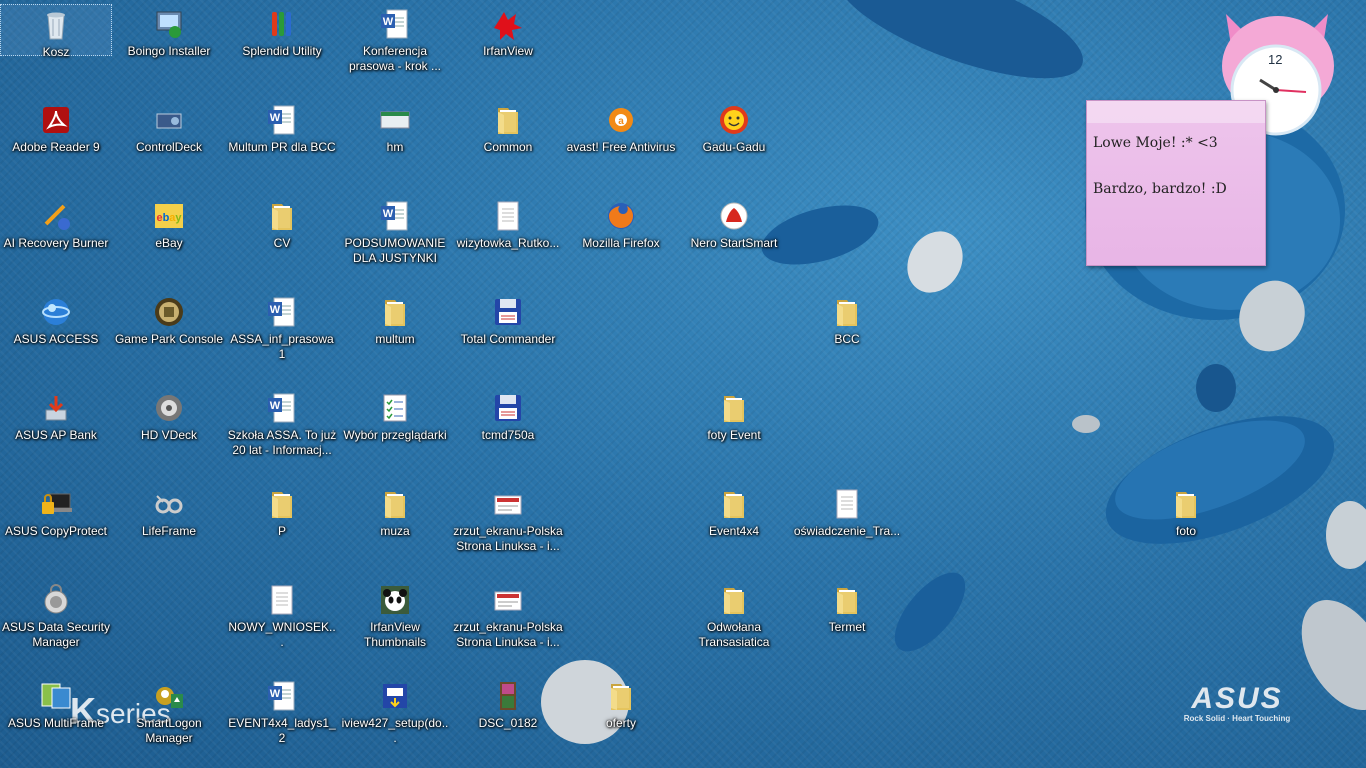 The width and height of the screenshot is (1366, 768). Describe the element at coordinates (395, 435) in the screenshot. I see `desktop-icon-label: Wybór przeglądarki` at that location.